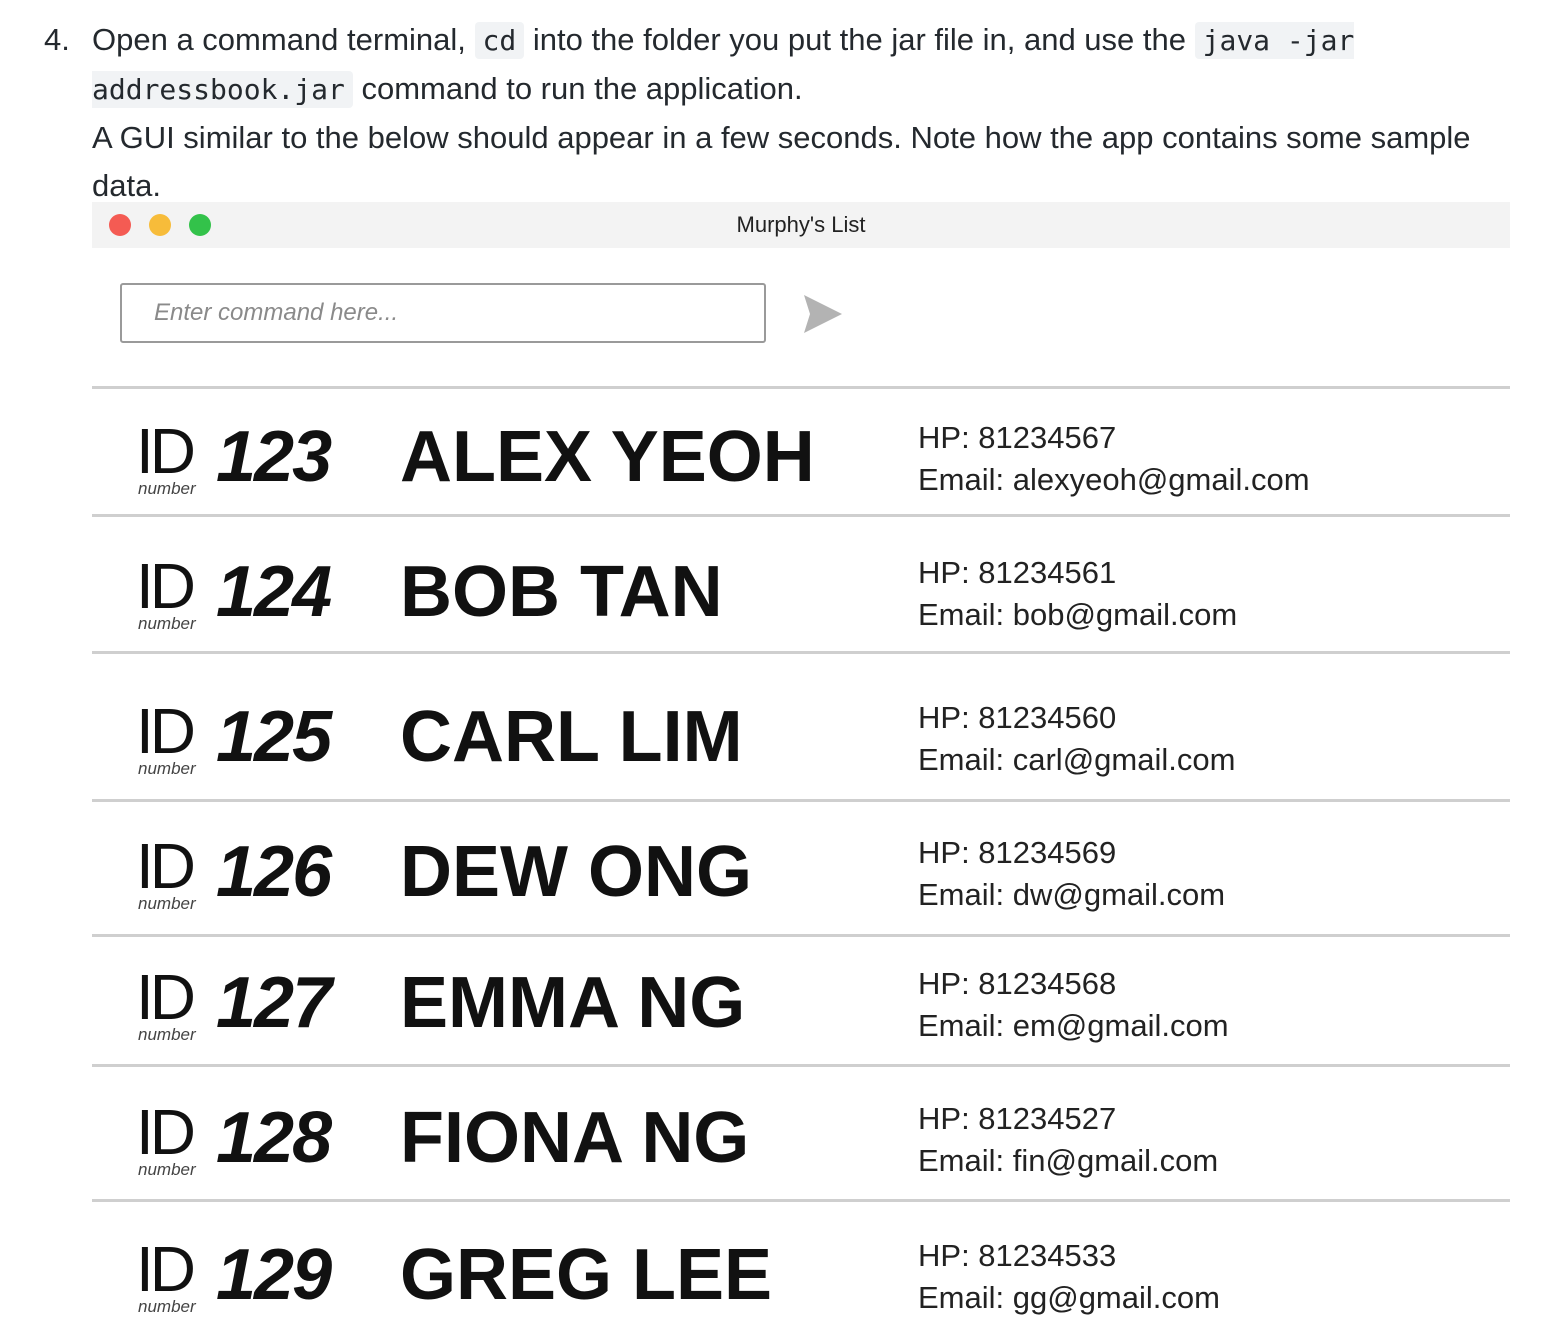  What do you see at coordinates (1069, 1277) in the screenshot?
I see `contact-details: HP: 81234533 Email: gg@gmail.com` at bounding box center [1069, 1277].